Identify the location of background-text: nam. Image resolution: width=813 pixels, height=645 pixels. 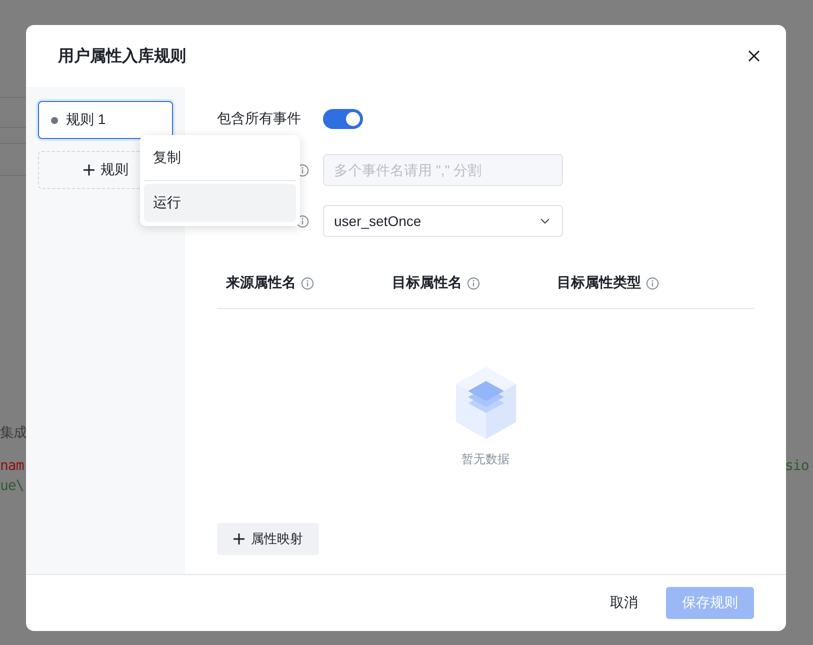
(12, 466).